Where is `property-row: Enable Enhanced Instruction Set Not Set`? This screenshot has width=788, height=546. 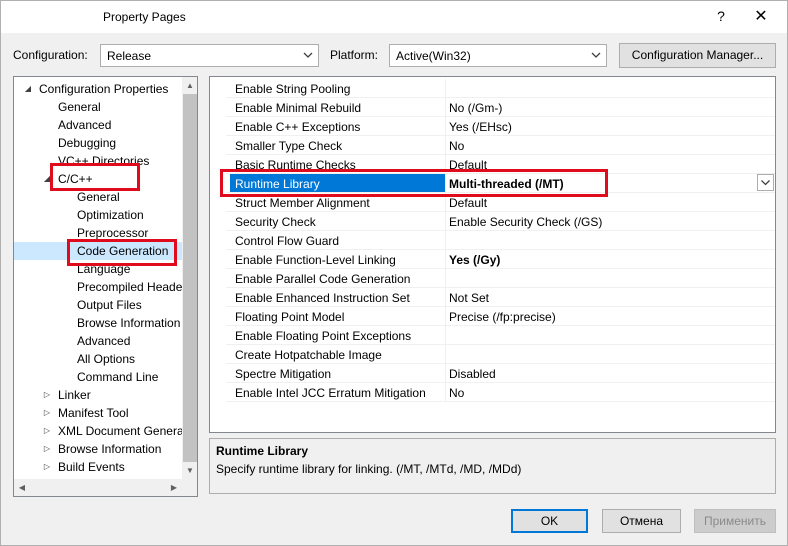 property-row: Enable Enhanced Instruction Set Not Set is located at coordinates (500, 297).